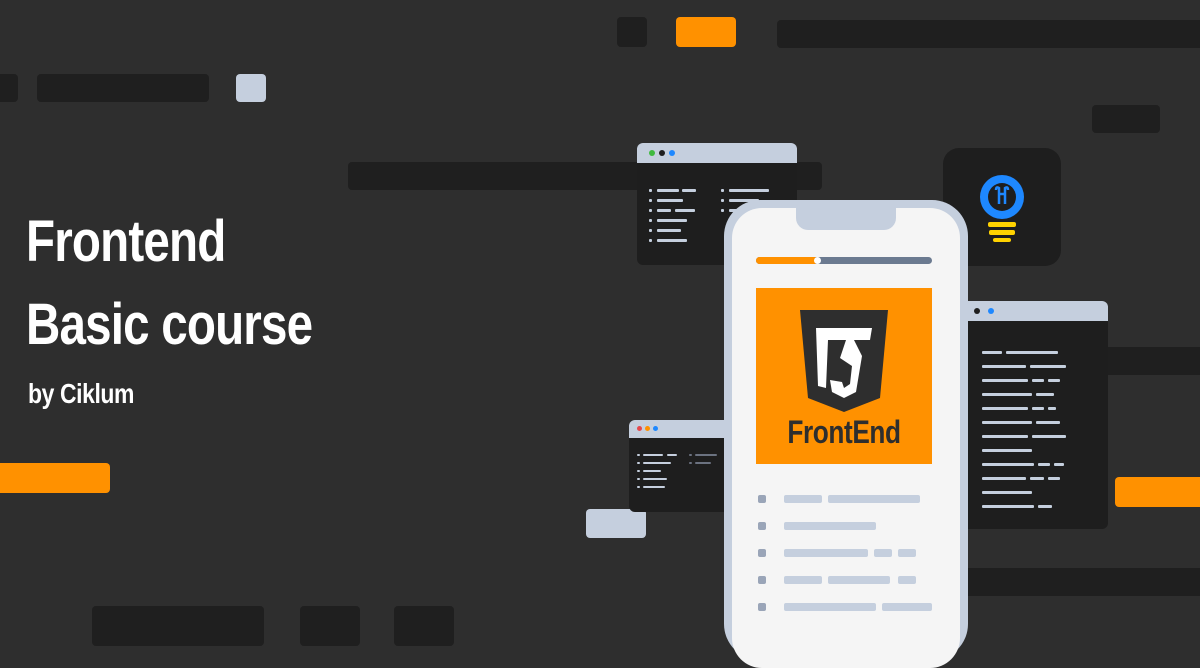 The width and height of the screenshot is (1200, 668). Describe the element at coordinates (844, 361) in the screenshot. I see `frontend-shield-icon` at that location.